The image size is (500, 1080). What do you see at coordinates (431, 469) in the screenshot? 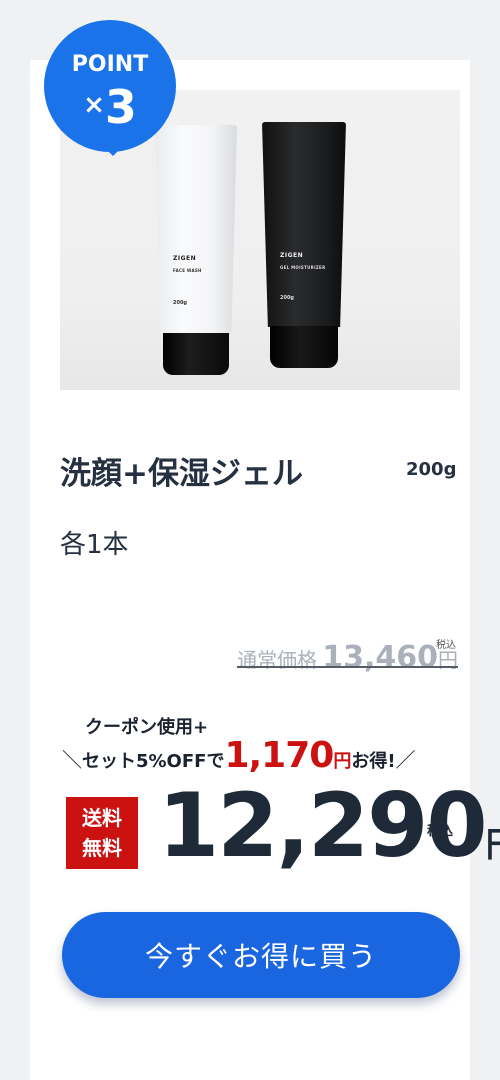
I see `product-size: 200g` at bounding box center [431, 469].